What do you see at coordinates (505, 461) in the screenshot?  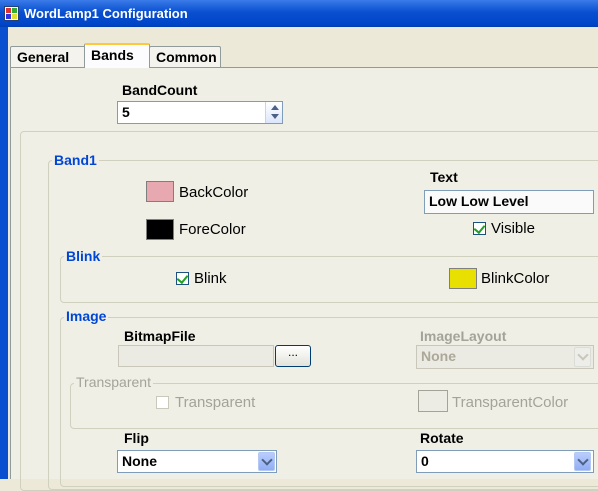 I see `rotate-dropdown: 0` at bounding box center [505, 461].